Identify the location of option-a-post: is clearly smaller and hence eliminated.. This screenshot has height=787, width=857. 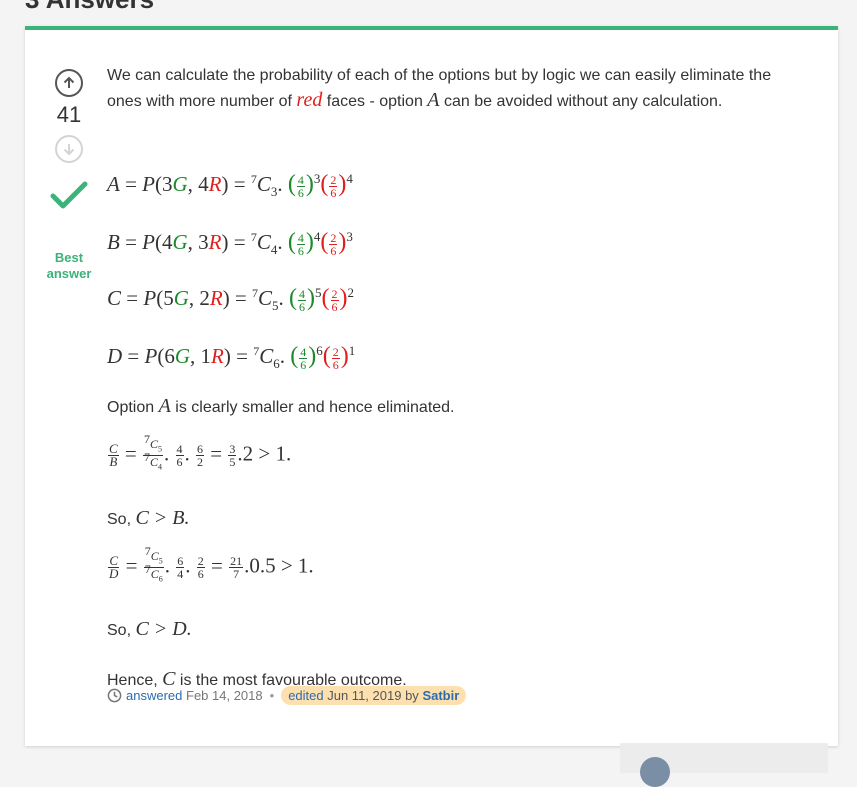
(312, 407).